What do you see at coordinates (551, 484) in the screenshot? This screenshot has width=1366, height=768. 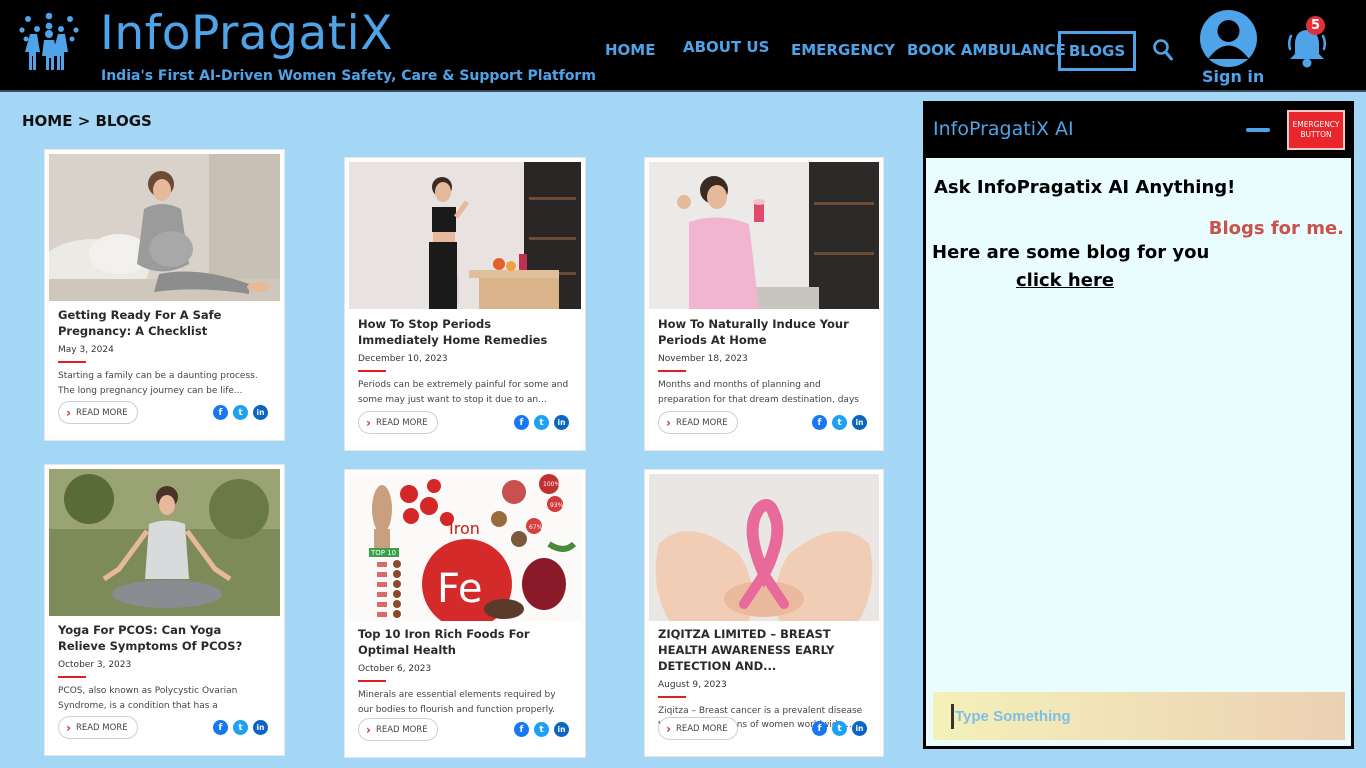 I see `pct-100-text: 100%` at bounding box center [551, 484].